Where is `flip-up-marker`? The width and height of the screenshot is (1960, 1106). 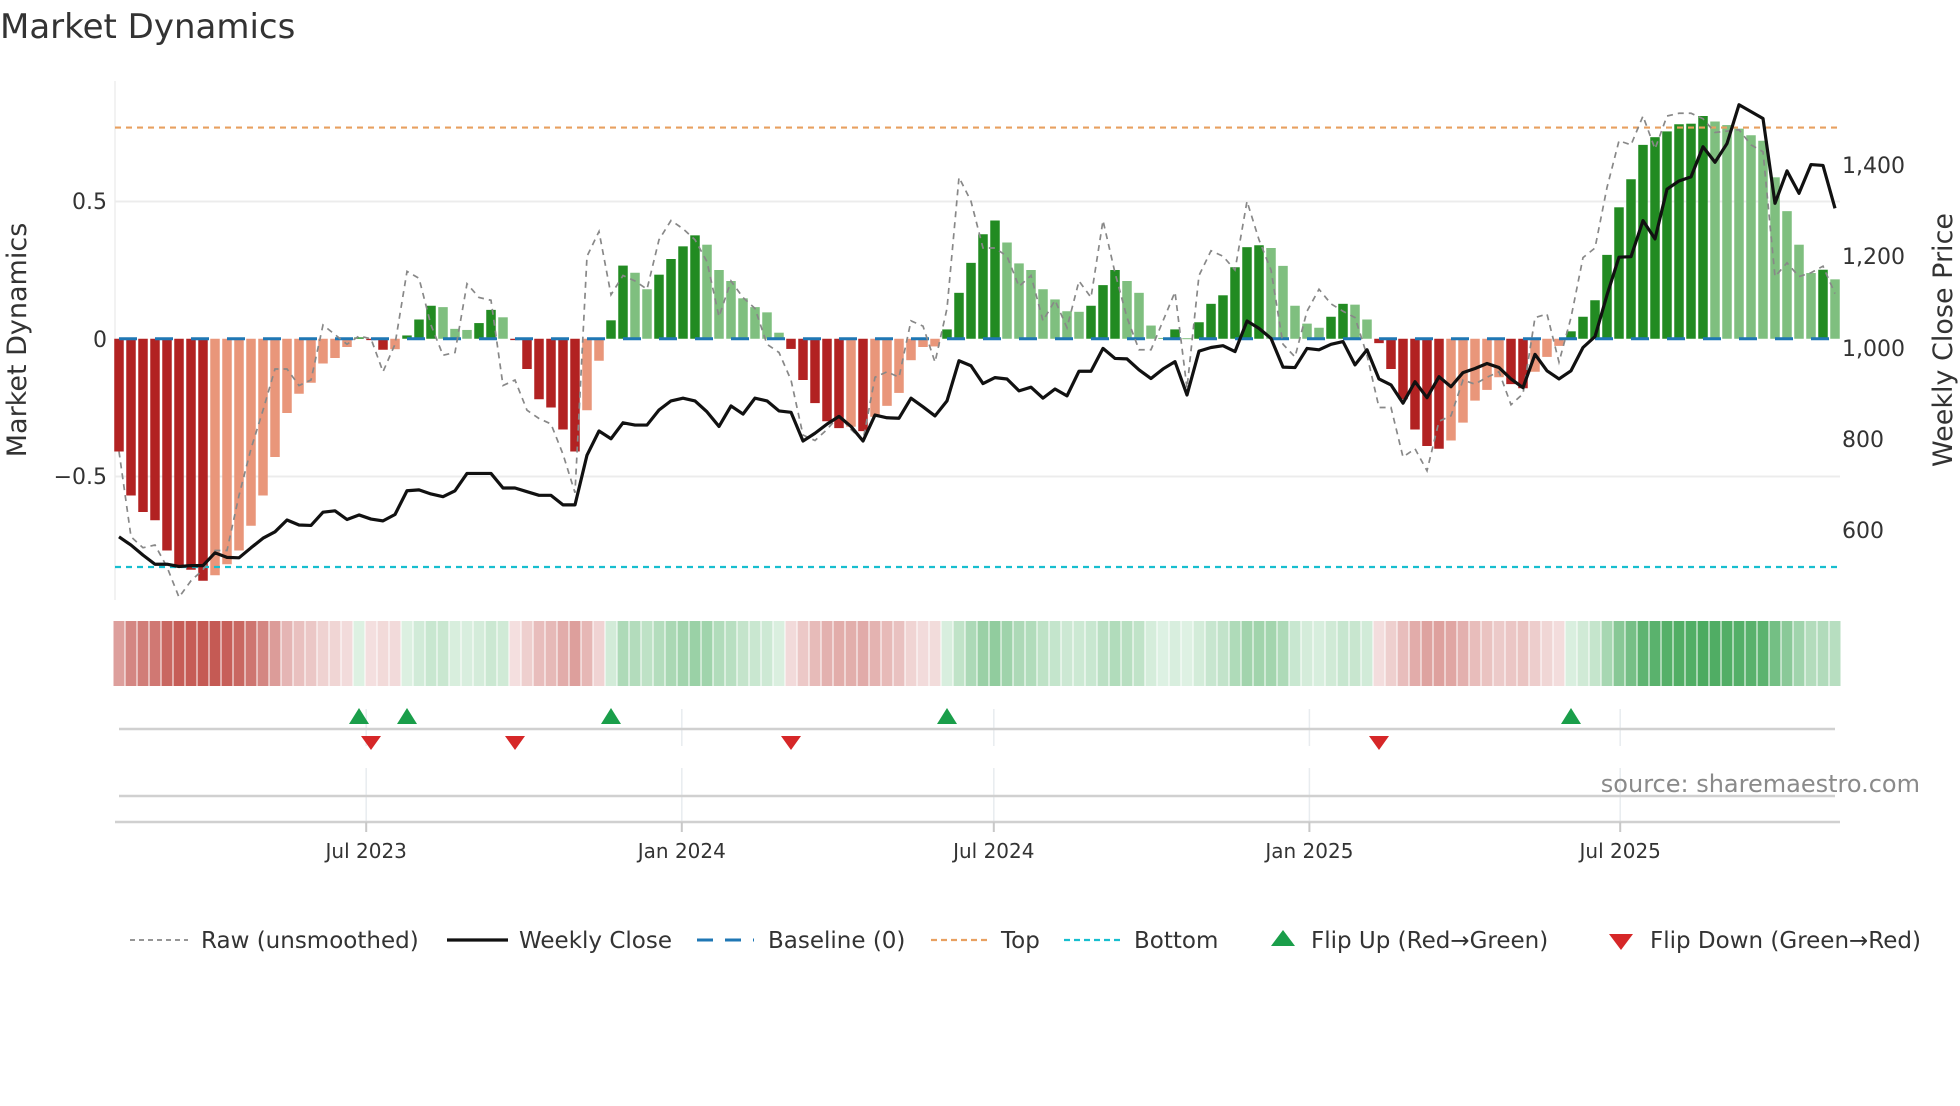 flip-up-marker is located at coordinates (407, 716).